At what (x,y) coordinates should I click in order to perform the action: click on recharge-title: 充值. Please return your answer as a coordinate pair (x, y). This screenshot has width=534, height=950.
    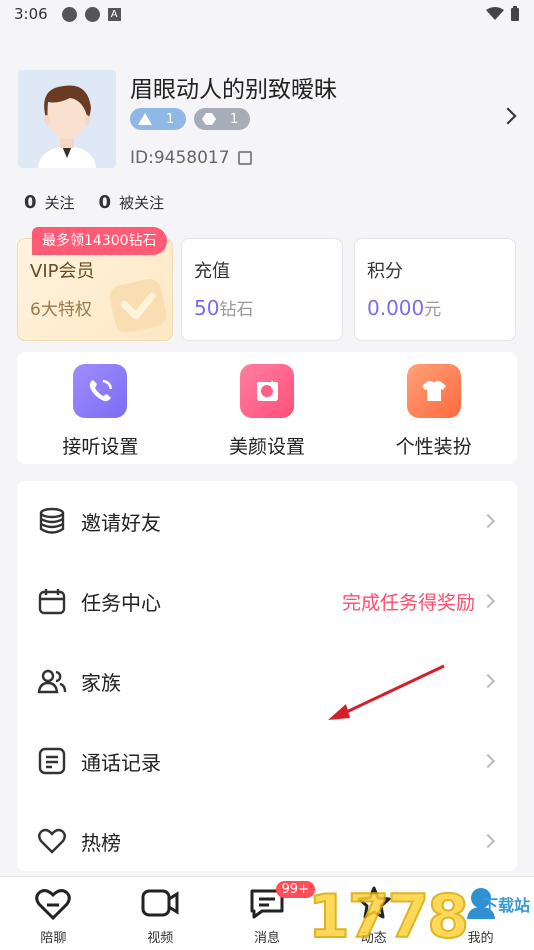
    Looking at the image, I should click on (212, 271).